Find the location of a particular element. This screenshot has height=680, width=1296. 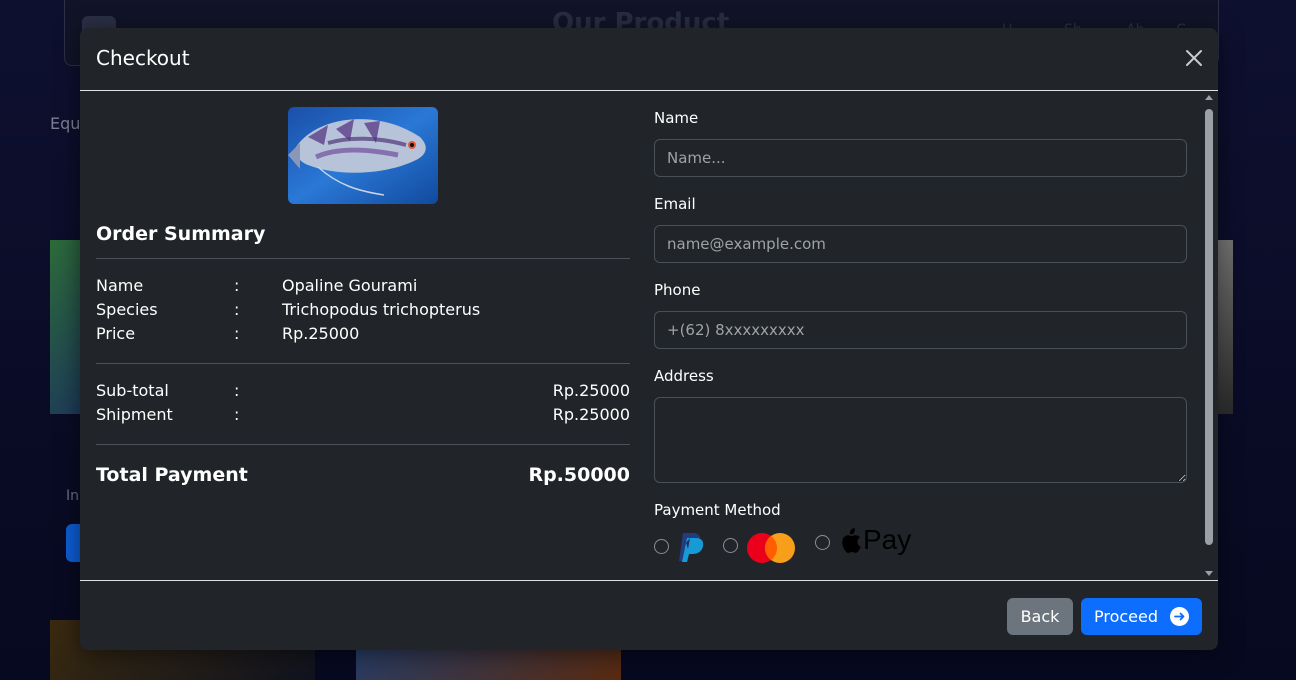

close-button is located at coordinates (1194, 58).